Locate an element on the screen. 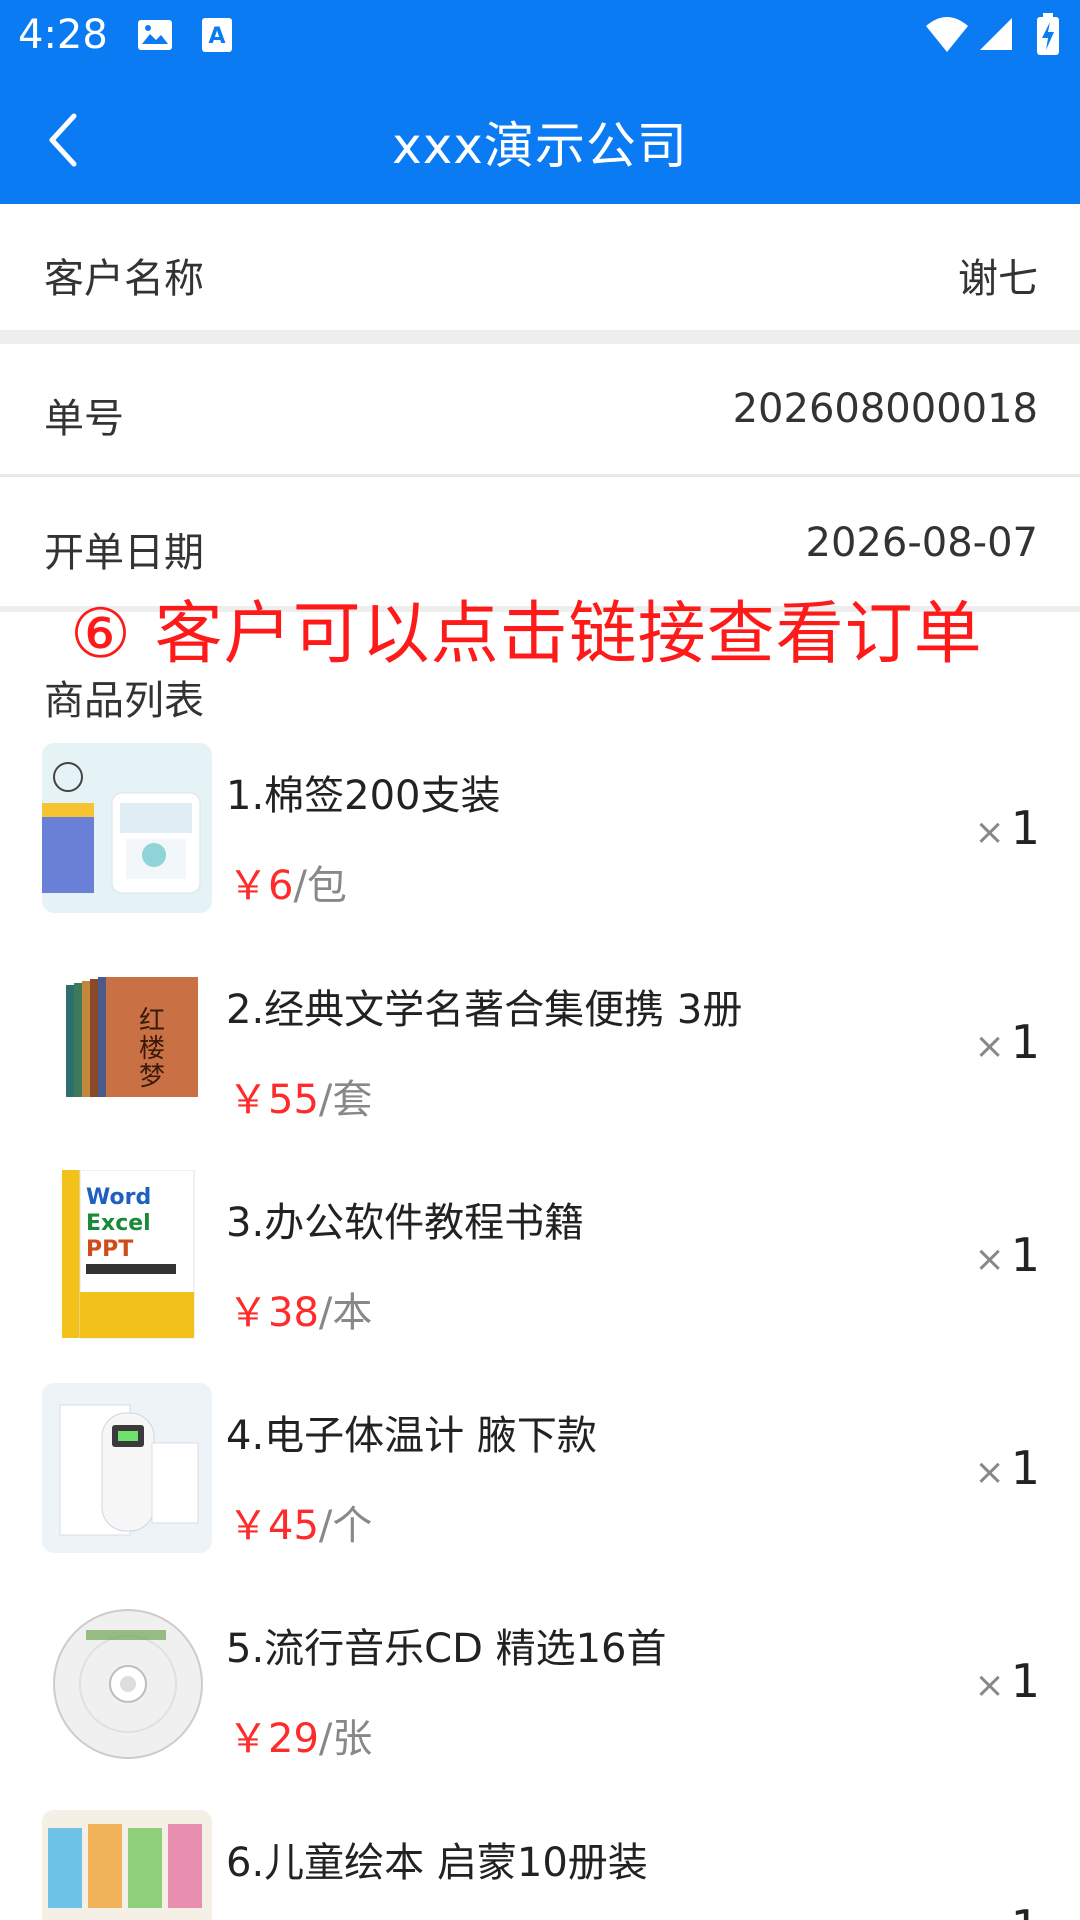 This screenshot has width=1080, height=1920. svg-text: PPT is located at coordinates (109, 1249).